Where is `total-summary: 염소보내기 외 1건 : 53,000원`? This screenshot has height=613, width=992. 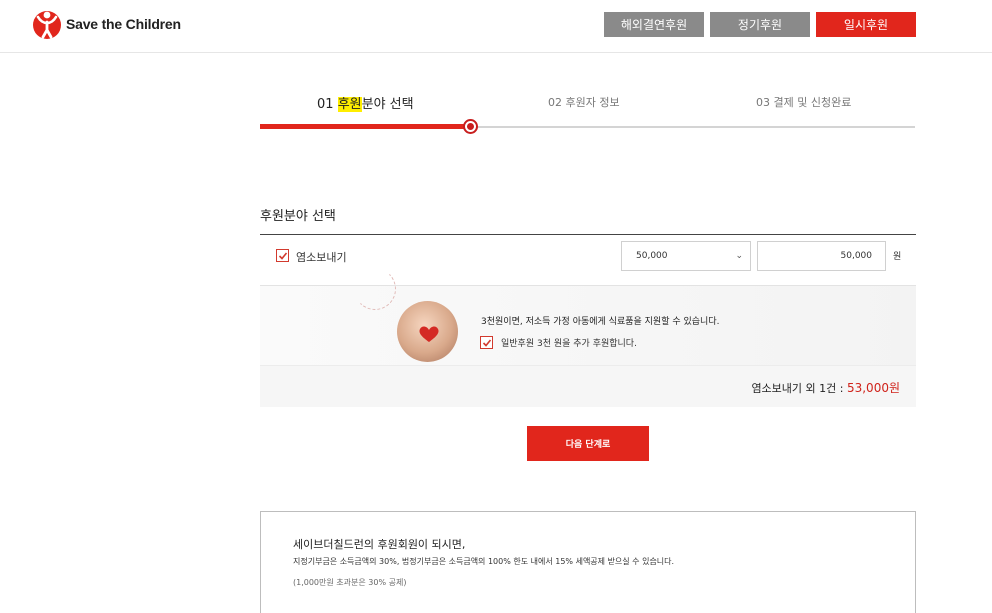
total-summary: 염소보내기 외 1건 : 53,000원 is located at coordinates (825, 387).